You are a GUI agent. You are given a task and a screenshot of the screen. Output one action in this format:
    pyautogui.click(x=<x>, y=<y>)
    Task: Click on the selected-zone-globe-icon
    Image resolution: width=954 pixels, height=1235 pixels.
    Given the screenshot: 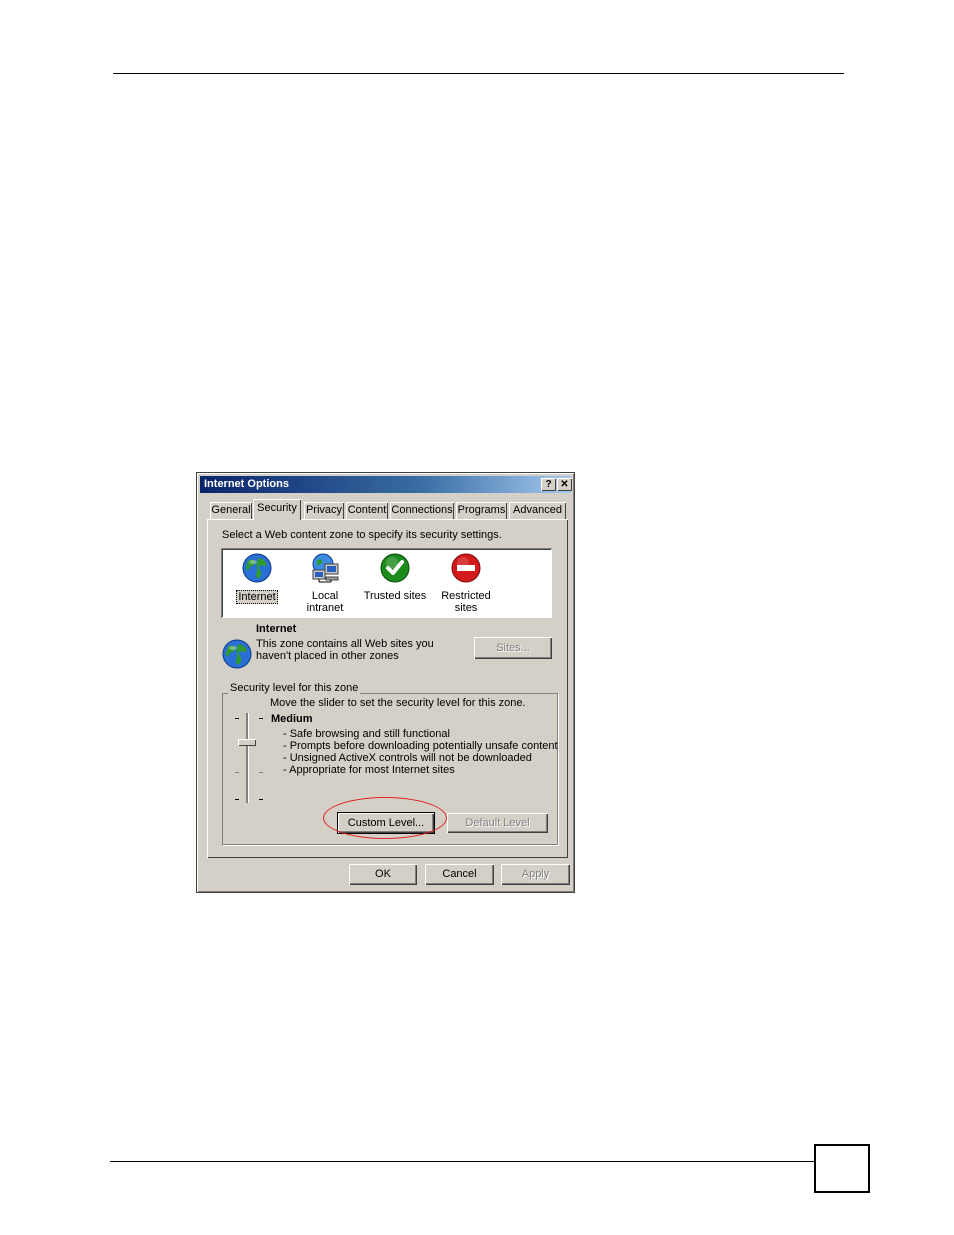 What is the action you would take?
    pyautogui.click(x=237, y=655)
    